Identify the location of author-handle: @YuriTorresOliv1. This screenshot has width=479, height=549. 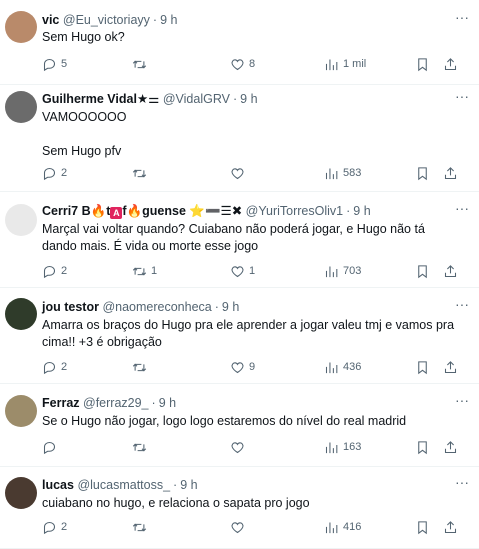
(294, 211).